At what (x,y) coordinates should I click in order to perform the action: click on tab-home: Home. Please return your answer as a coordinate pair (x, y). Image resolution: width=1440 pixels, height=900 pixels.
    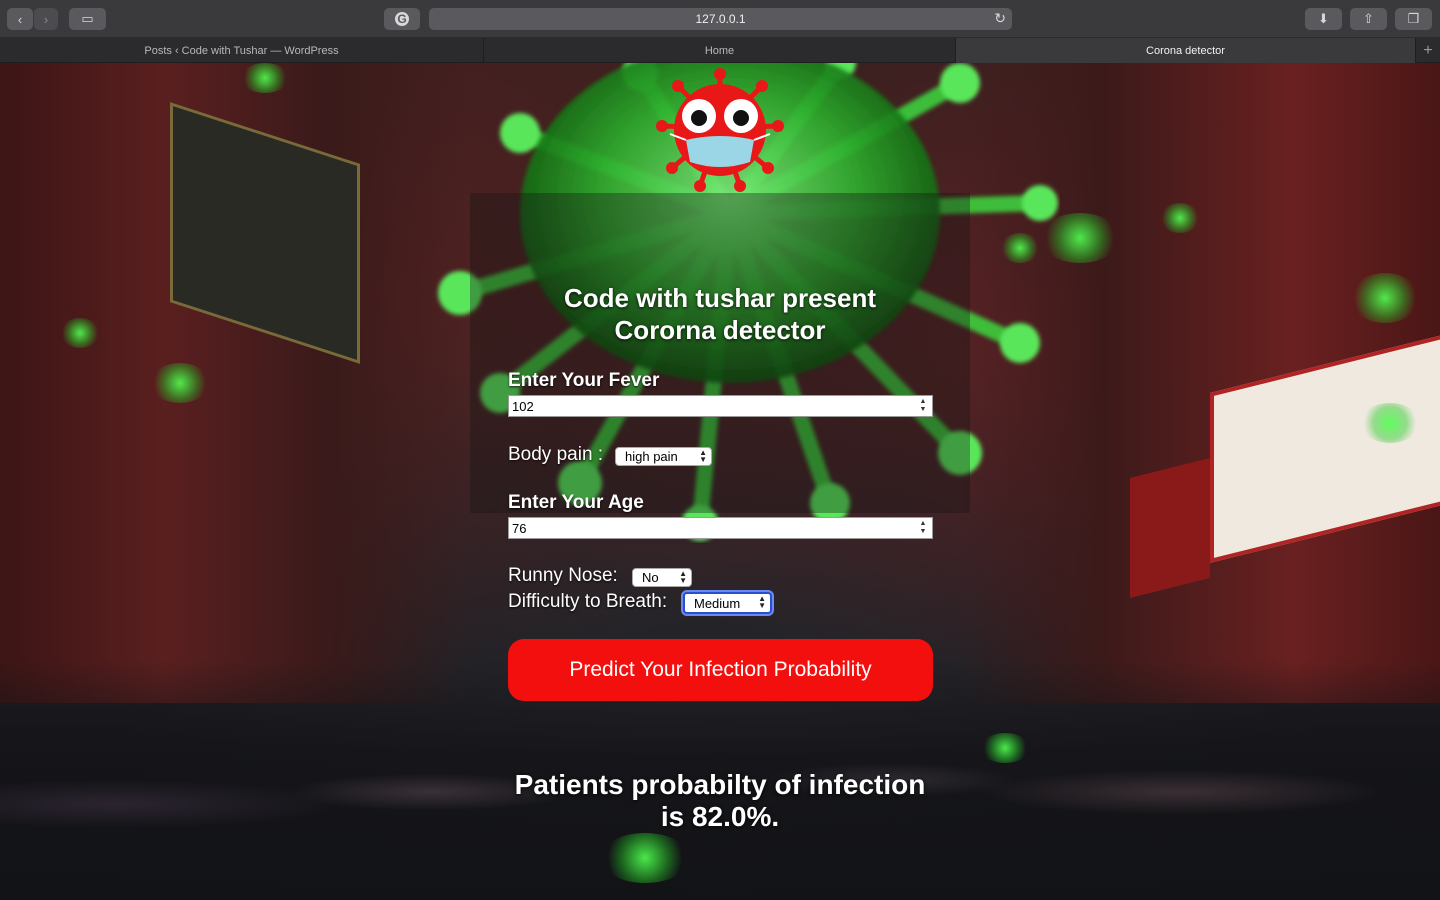
    Looking at the image, I should click on (720, 50).